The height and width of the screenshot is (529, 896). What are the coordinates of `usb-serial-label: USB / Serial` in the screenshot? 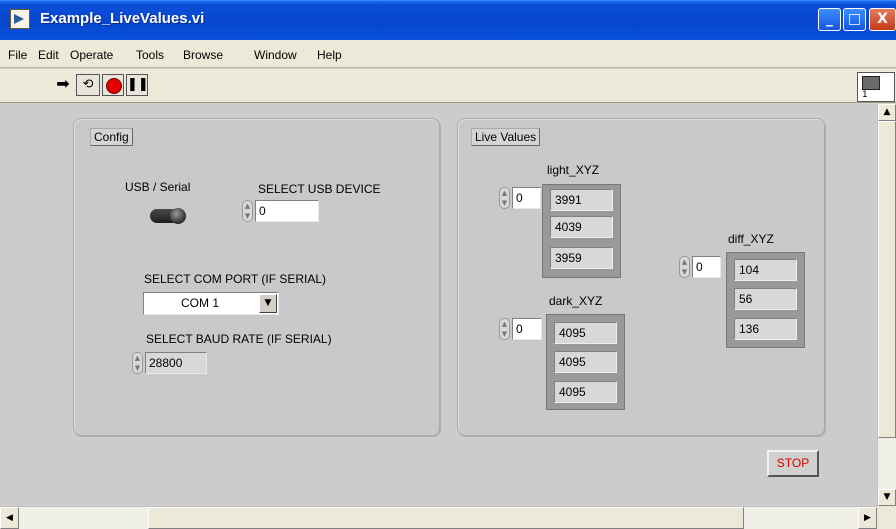 It's located at (158, 187).